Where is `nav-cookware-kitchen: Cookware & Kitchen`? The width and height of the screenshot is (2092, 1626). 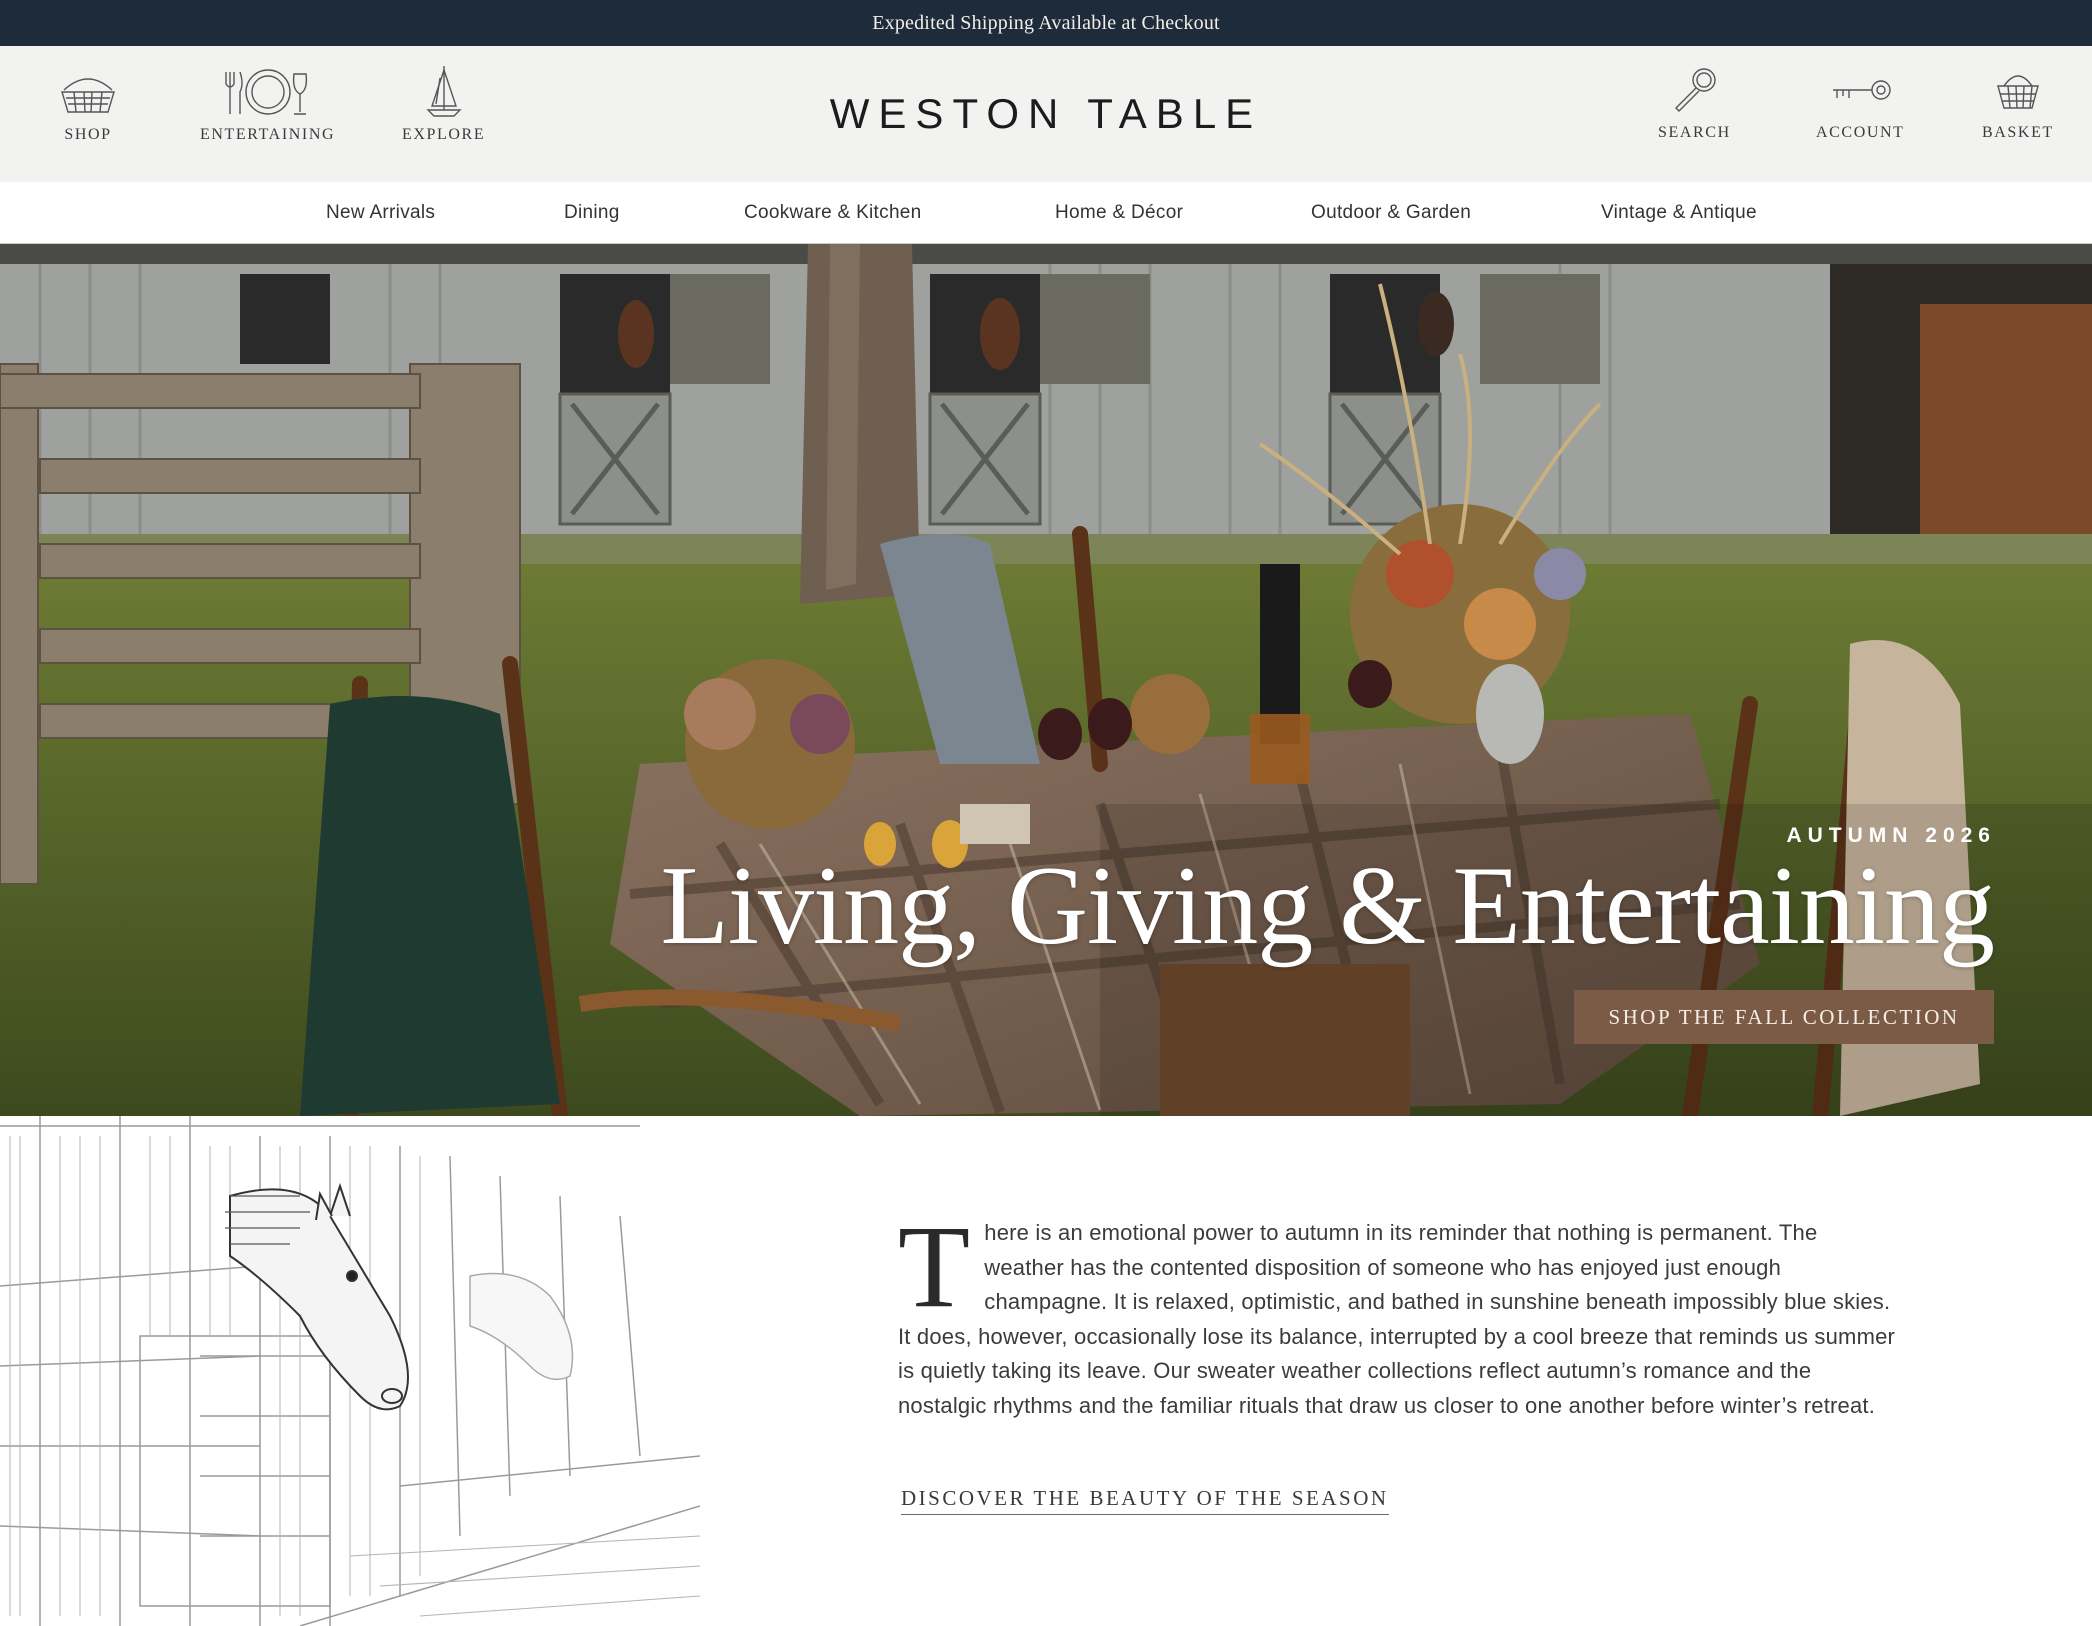 nav-cookware-kitchen: Cookware & Kitchen is located at coordinates (833, 213).